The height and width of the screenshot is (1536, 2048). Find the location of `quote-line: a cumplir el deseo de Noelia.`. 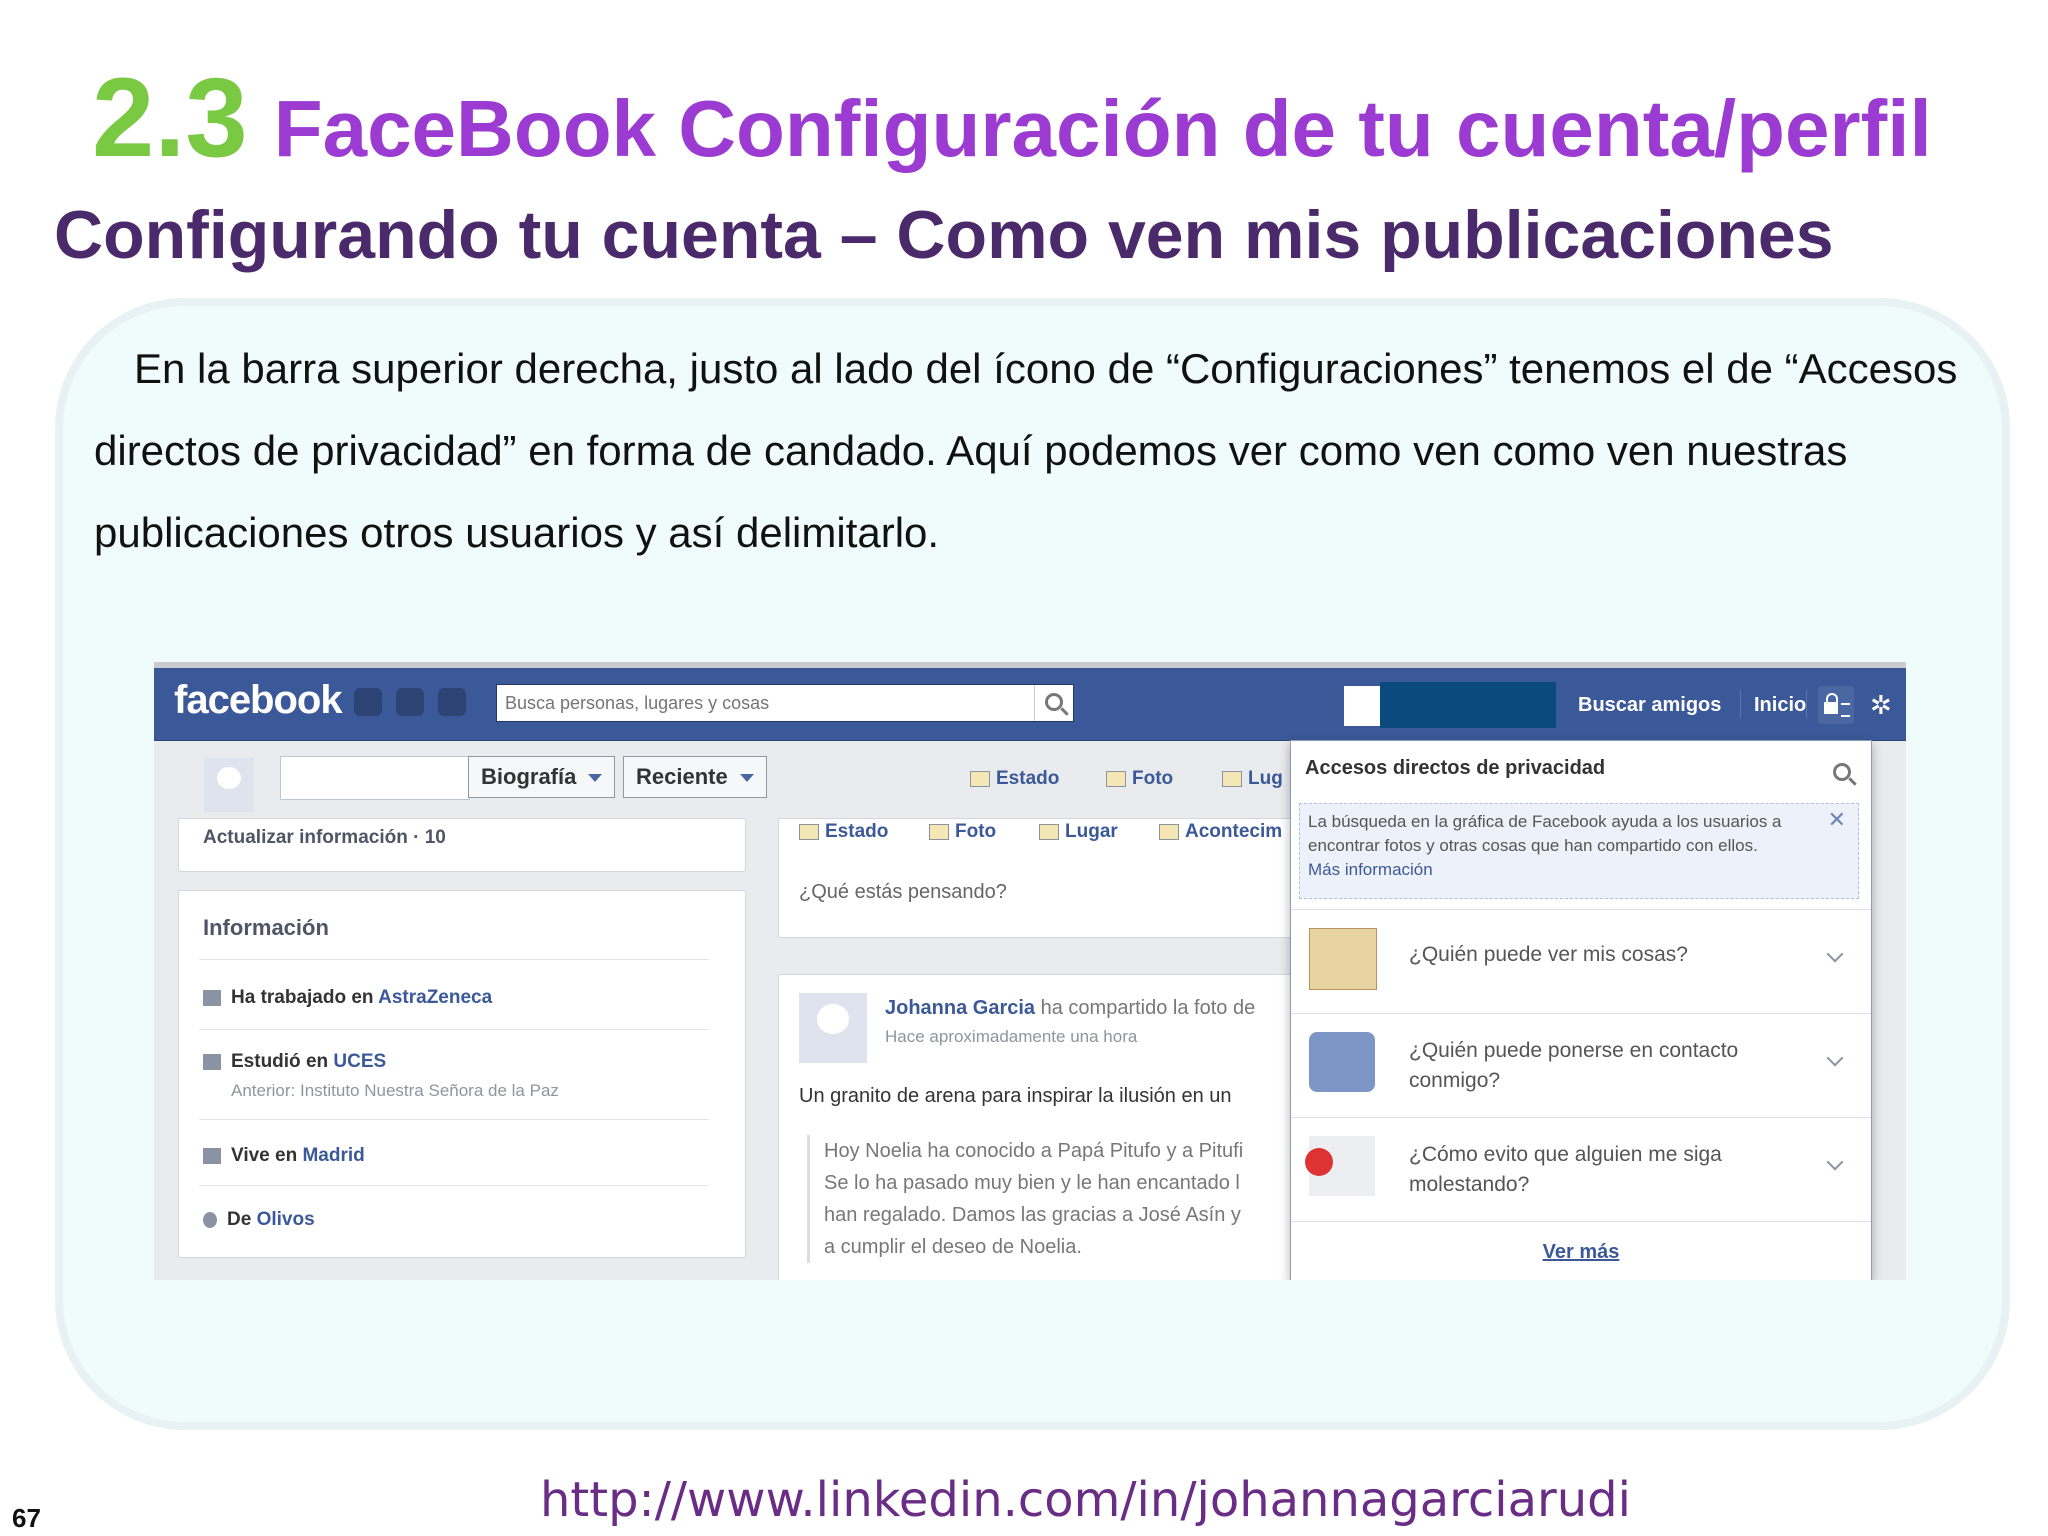

quote-line: a cumplir el deseo de Noelia. is located at coordinates (953, 1247).